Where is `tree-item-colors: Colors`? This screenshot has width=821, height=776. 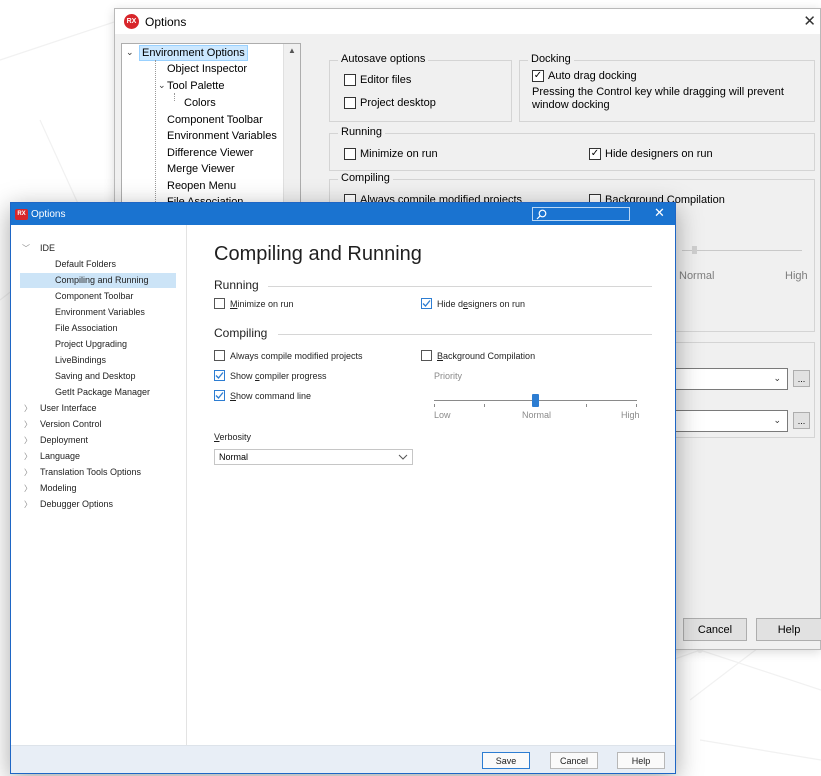 tree-item-colors: Colors is located at coordinates (200, 103).